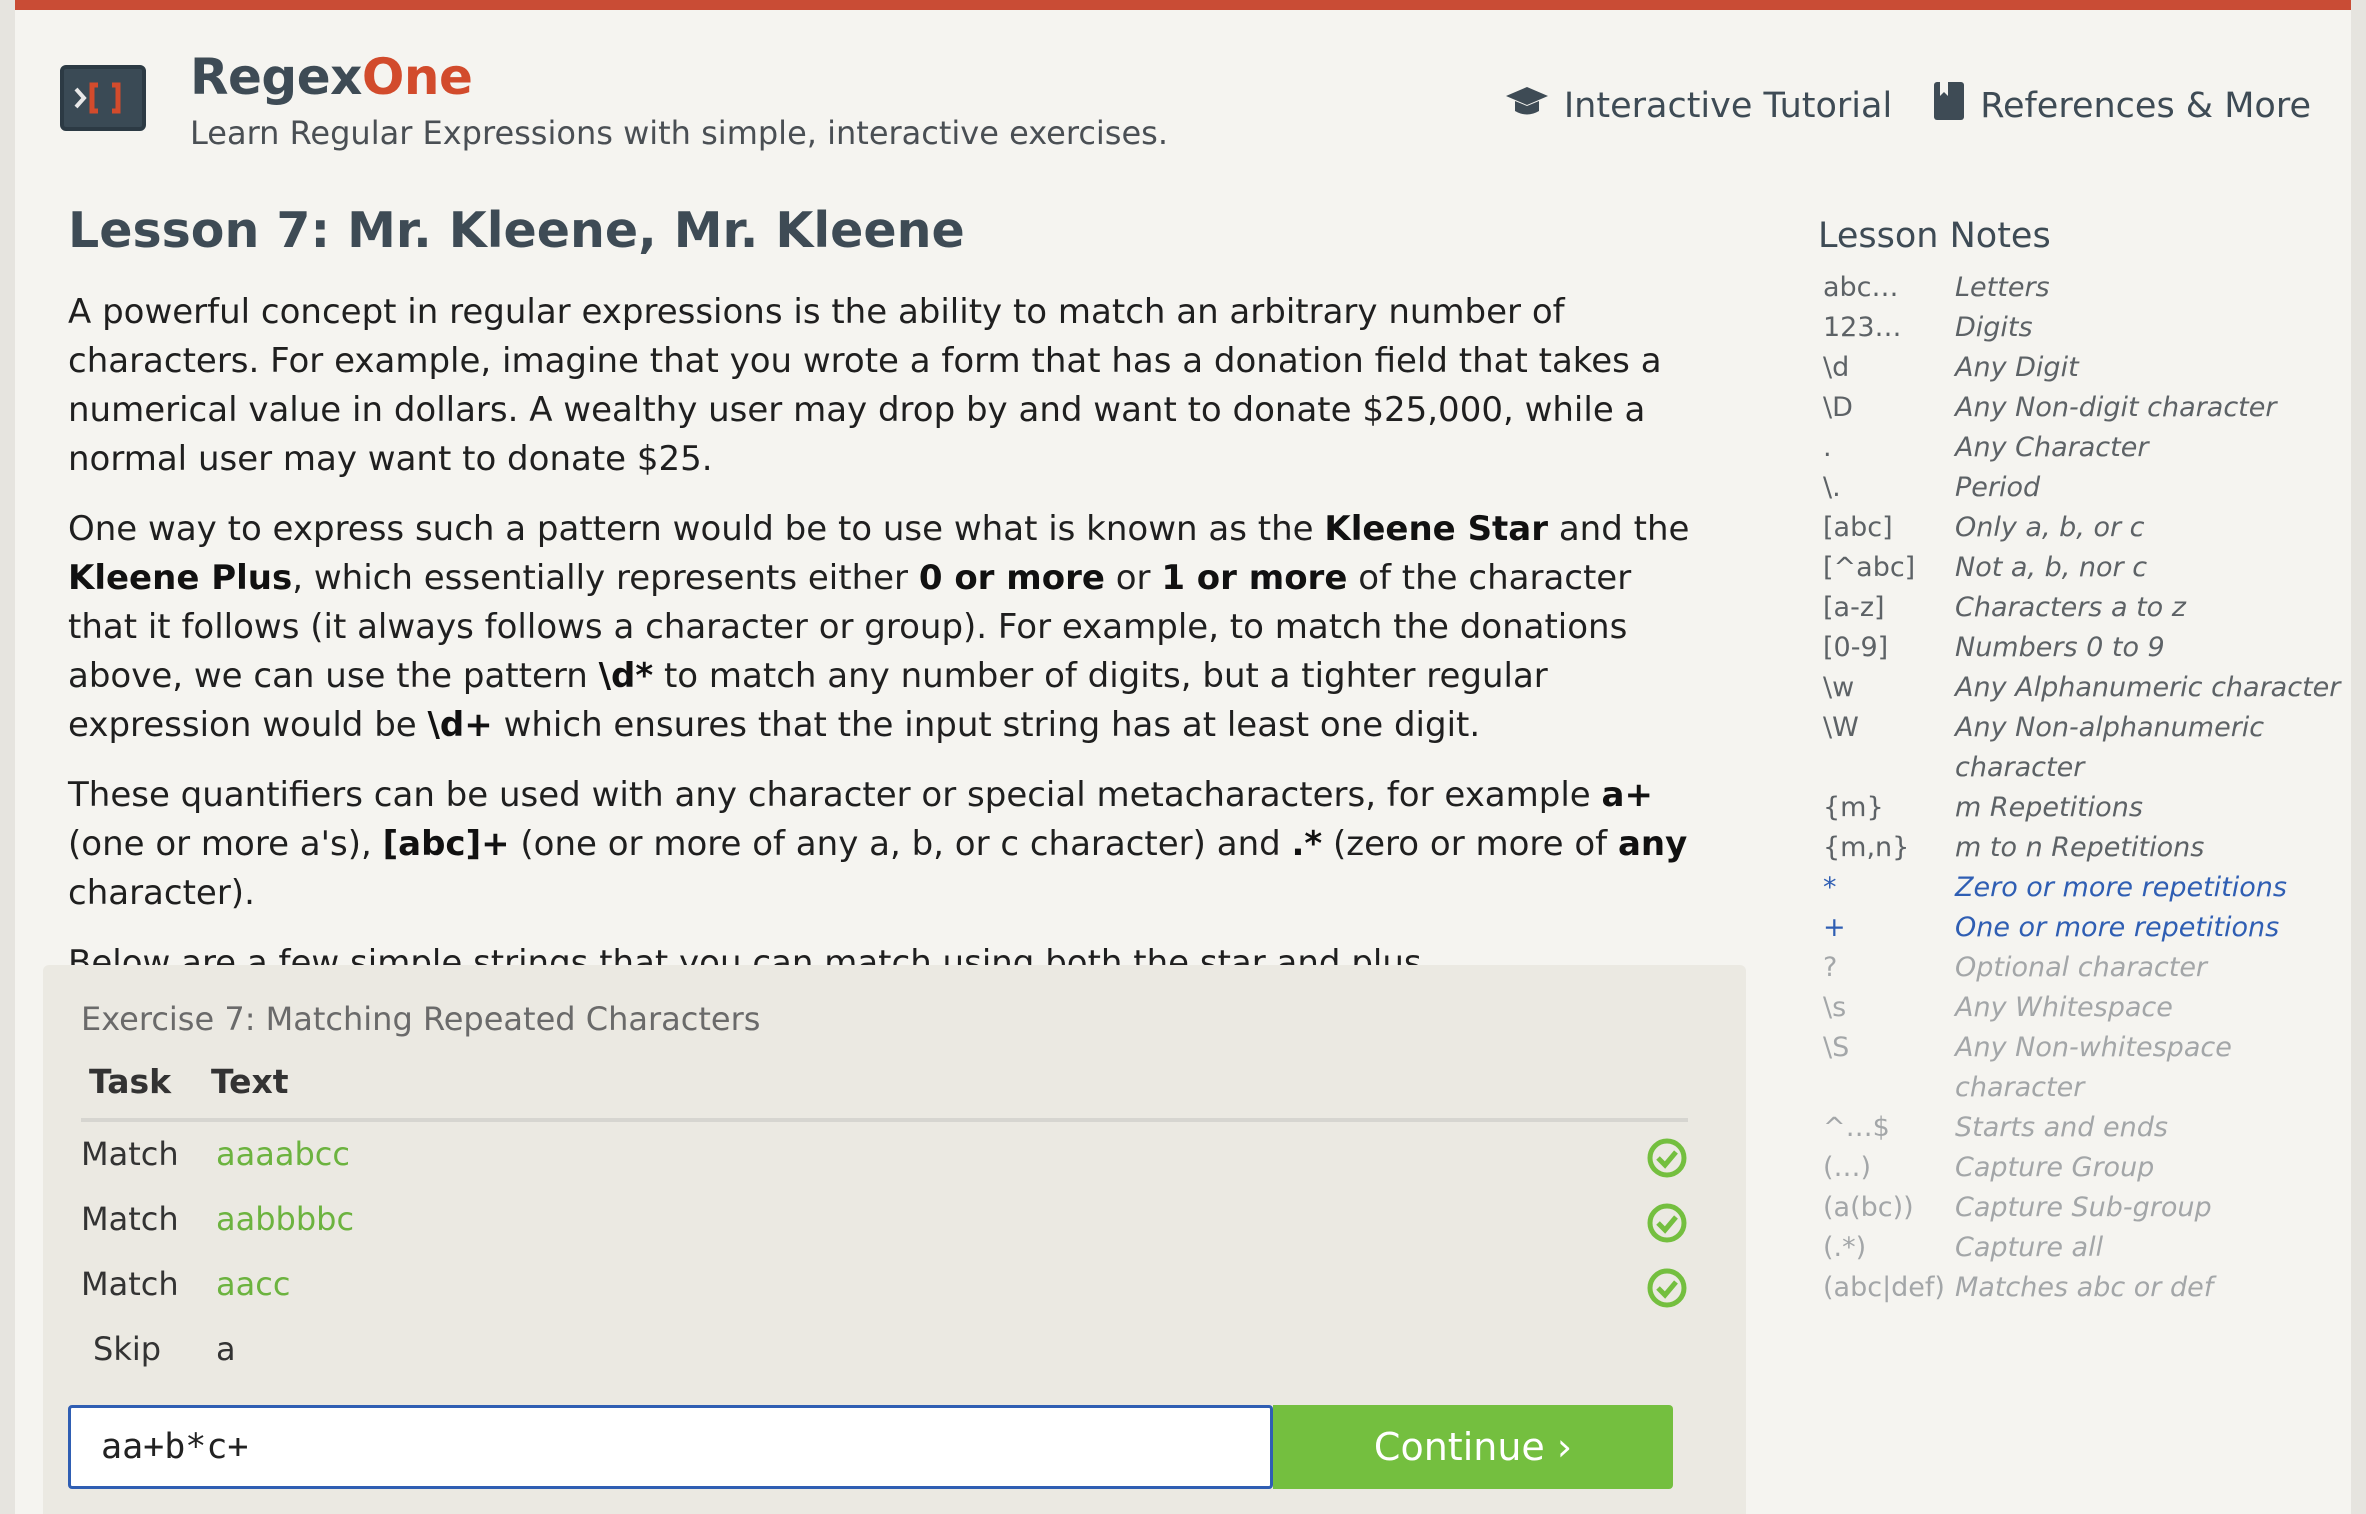 The height and width of the screenshot is (1514, 2366). I want to click on note-syntax: [^abc], so click(1869, 567).